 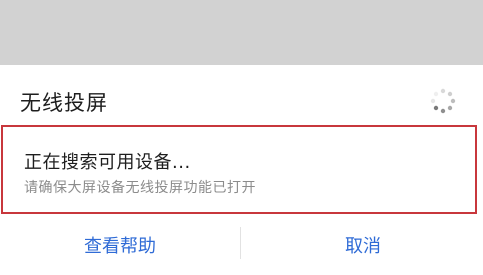 I want to click on dialog-title: 无线投屏, so click(x=64, y=103).